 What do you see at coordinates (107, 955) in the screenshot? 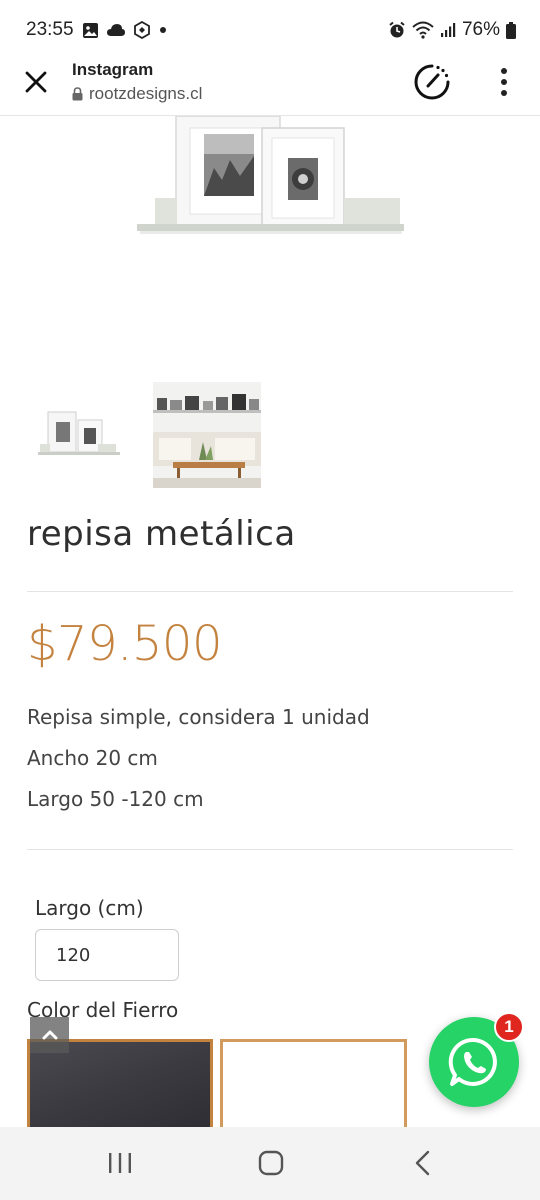
I see `length-input: 120` at bounding box center [107, 955].